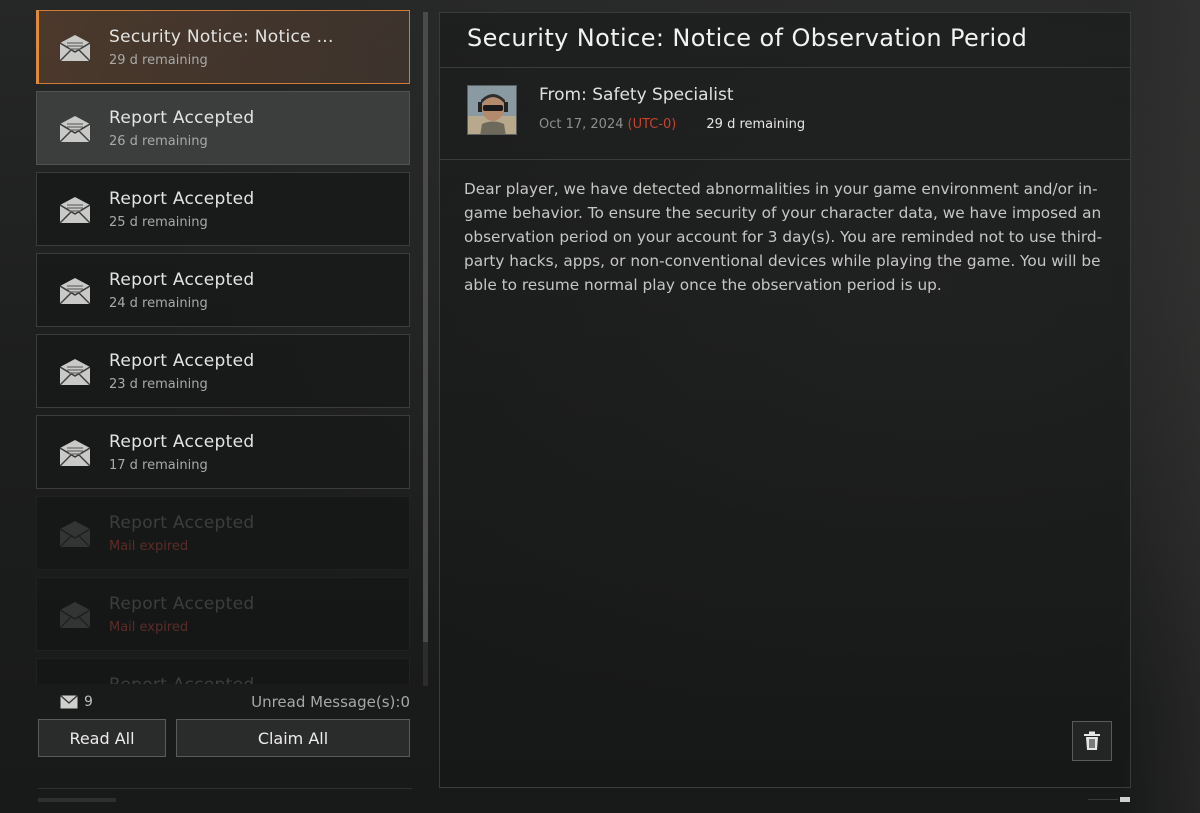  What do you see at coordinates (88, 702) in the screenshot?
I see `mail-count-value: 9` at bounding box center [88, 702].